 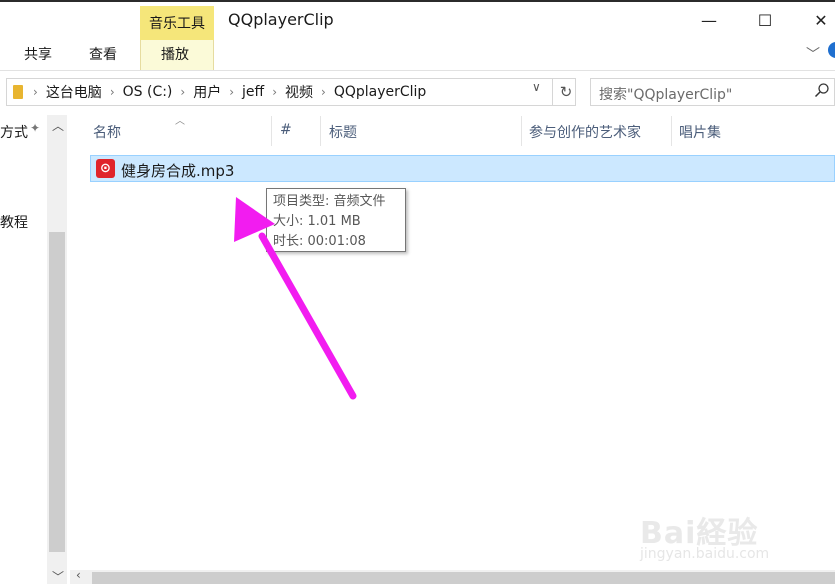 I want to click on scroll-left-icon: ‹, so click(x=78, y=575).